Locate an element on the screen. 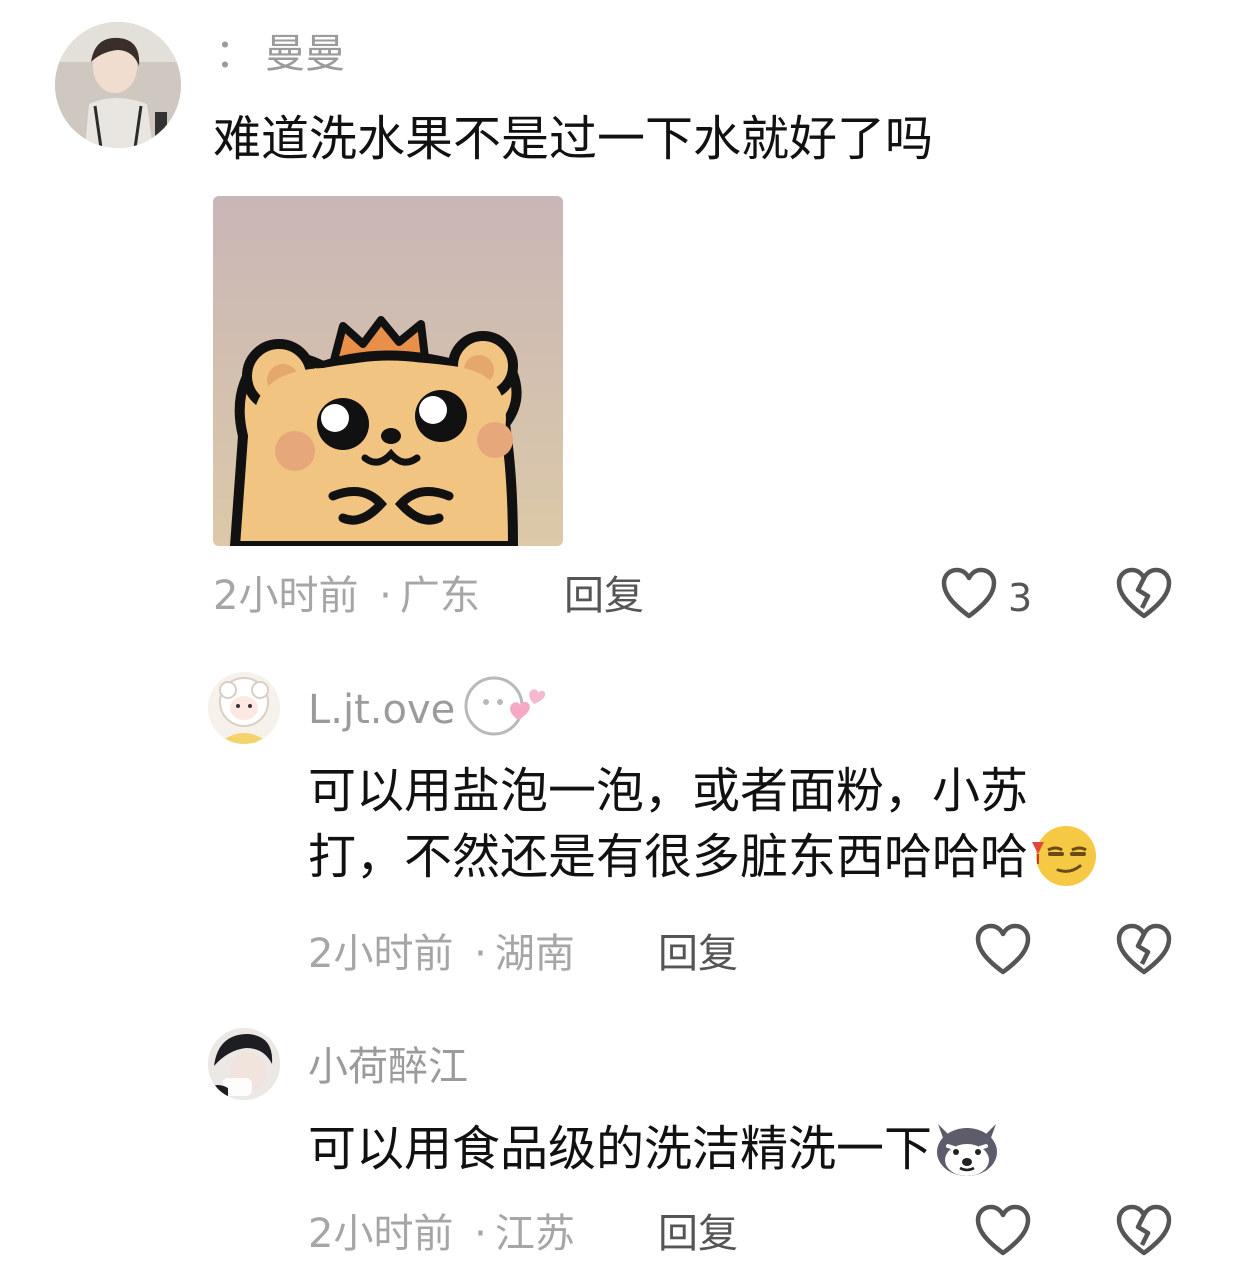 The width and height of the screenshot is (1238, 1279). username-row: 小荷醉江 is located at coordinates (388, 1067).